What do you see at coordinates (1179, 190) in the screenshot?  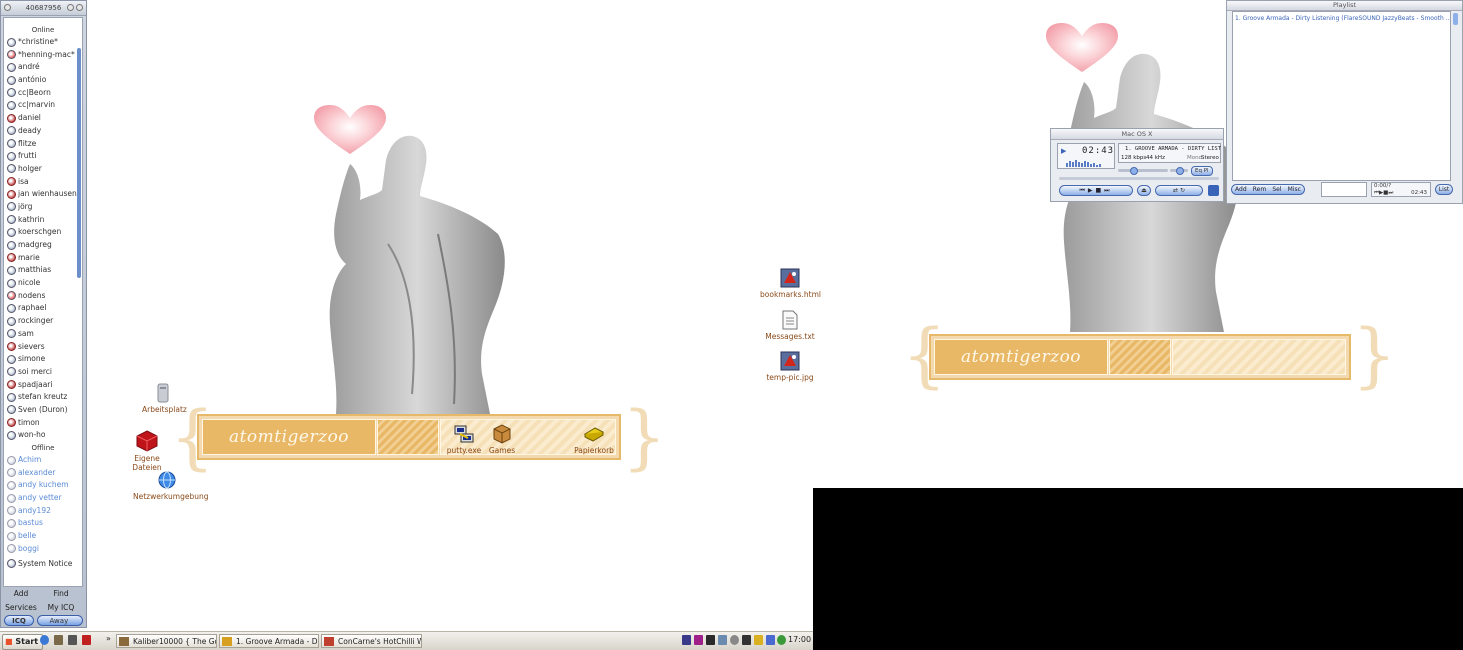 I see `shuffle-repeat-button: ⇄ ↻` at bounding box center [1179, 190].